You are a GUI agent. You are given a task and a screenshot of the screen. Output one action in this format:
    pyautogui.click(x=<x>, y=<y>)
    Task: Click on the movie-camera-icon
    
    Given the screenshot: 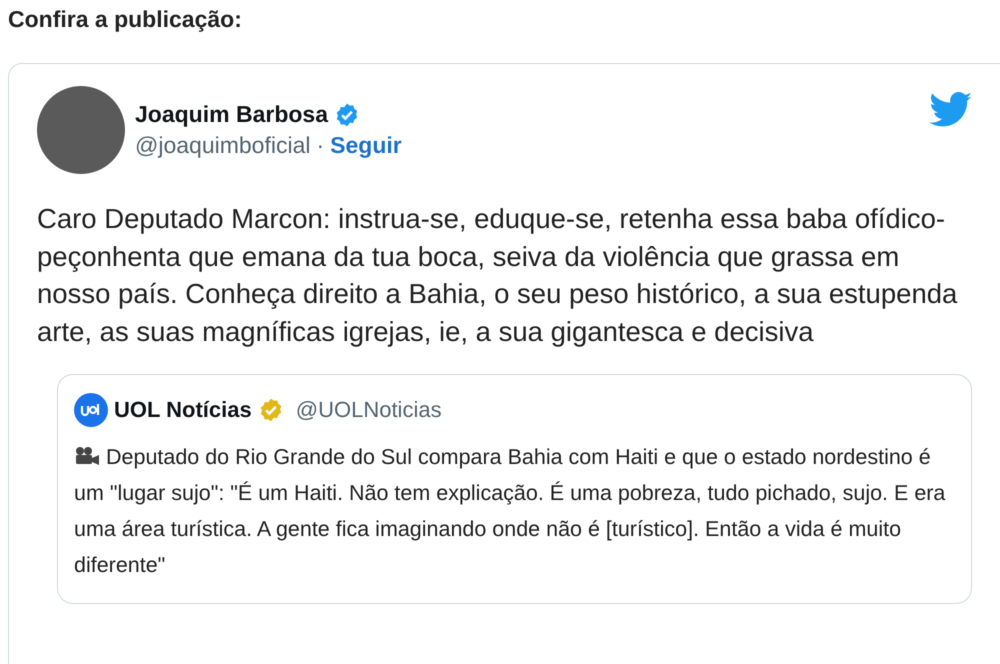 What is the action you would take?
    pyautogui.click(x=87, y=456)
    